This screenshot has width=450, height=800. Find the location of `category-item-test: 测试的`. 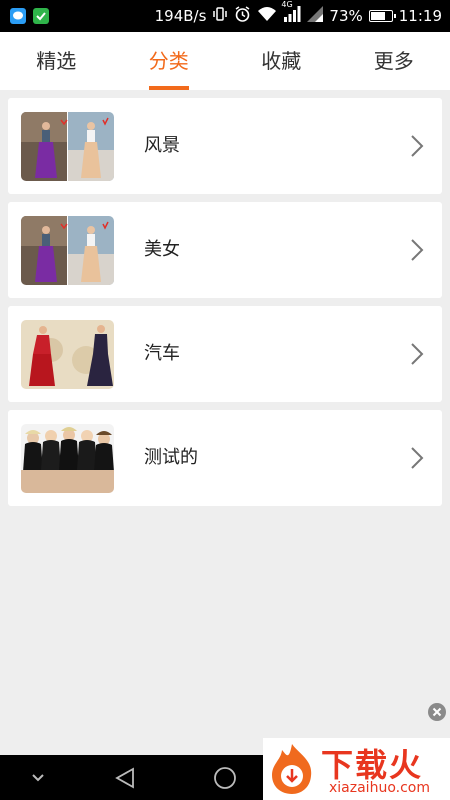

category-item-test: 测试的 is located at coordinates (225, 458).